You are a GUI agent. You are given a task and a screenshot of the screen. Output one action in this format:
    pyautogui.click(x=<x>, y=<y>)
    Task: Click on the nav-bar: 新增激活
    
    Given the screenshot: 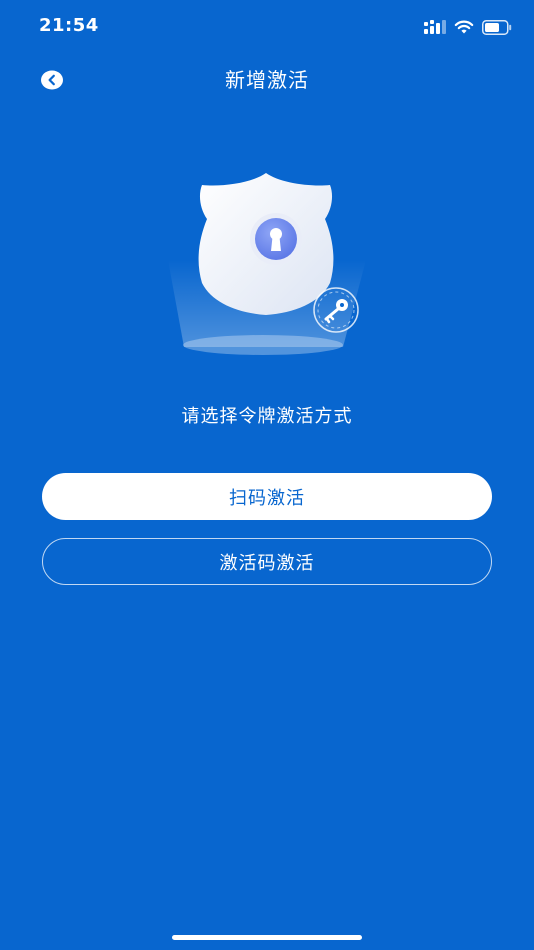 What is the action you would take?
    pyautogui.click(x=267, y=78)
    